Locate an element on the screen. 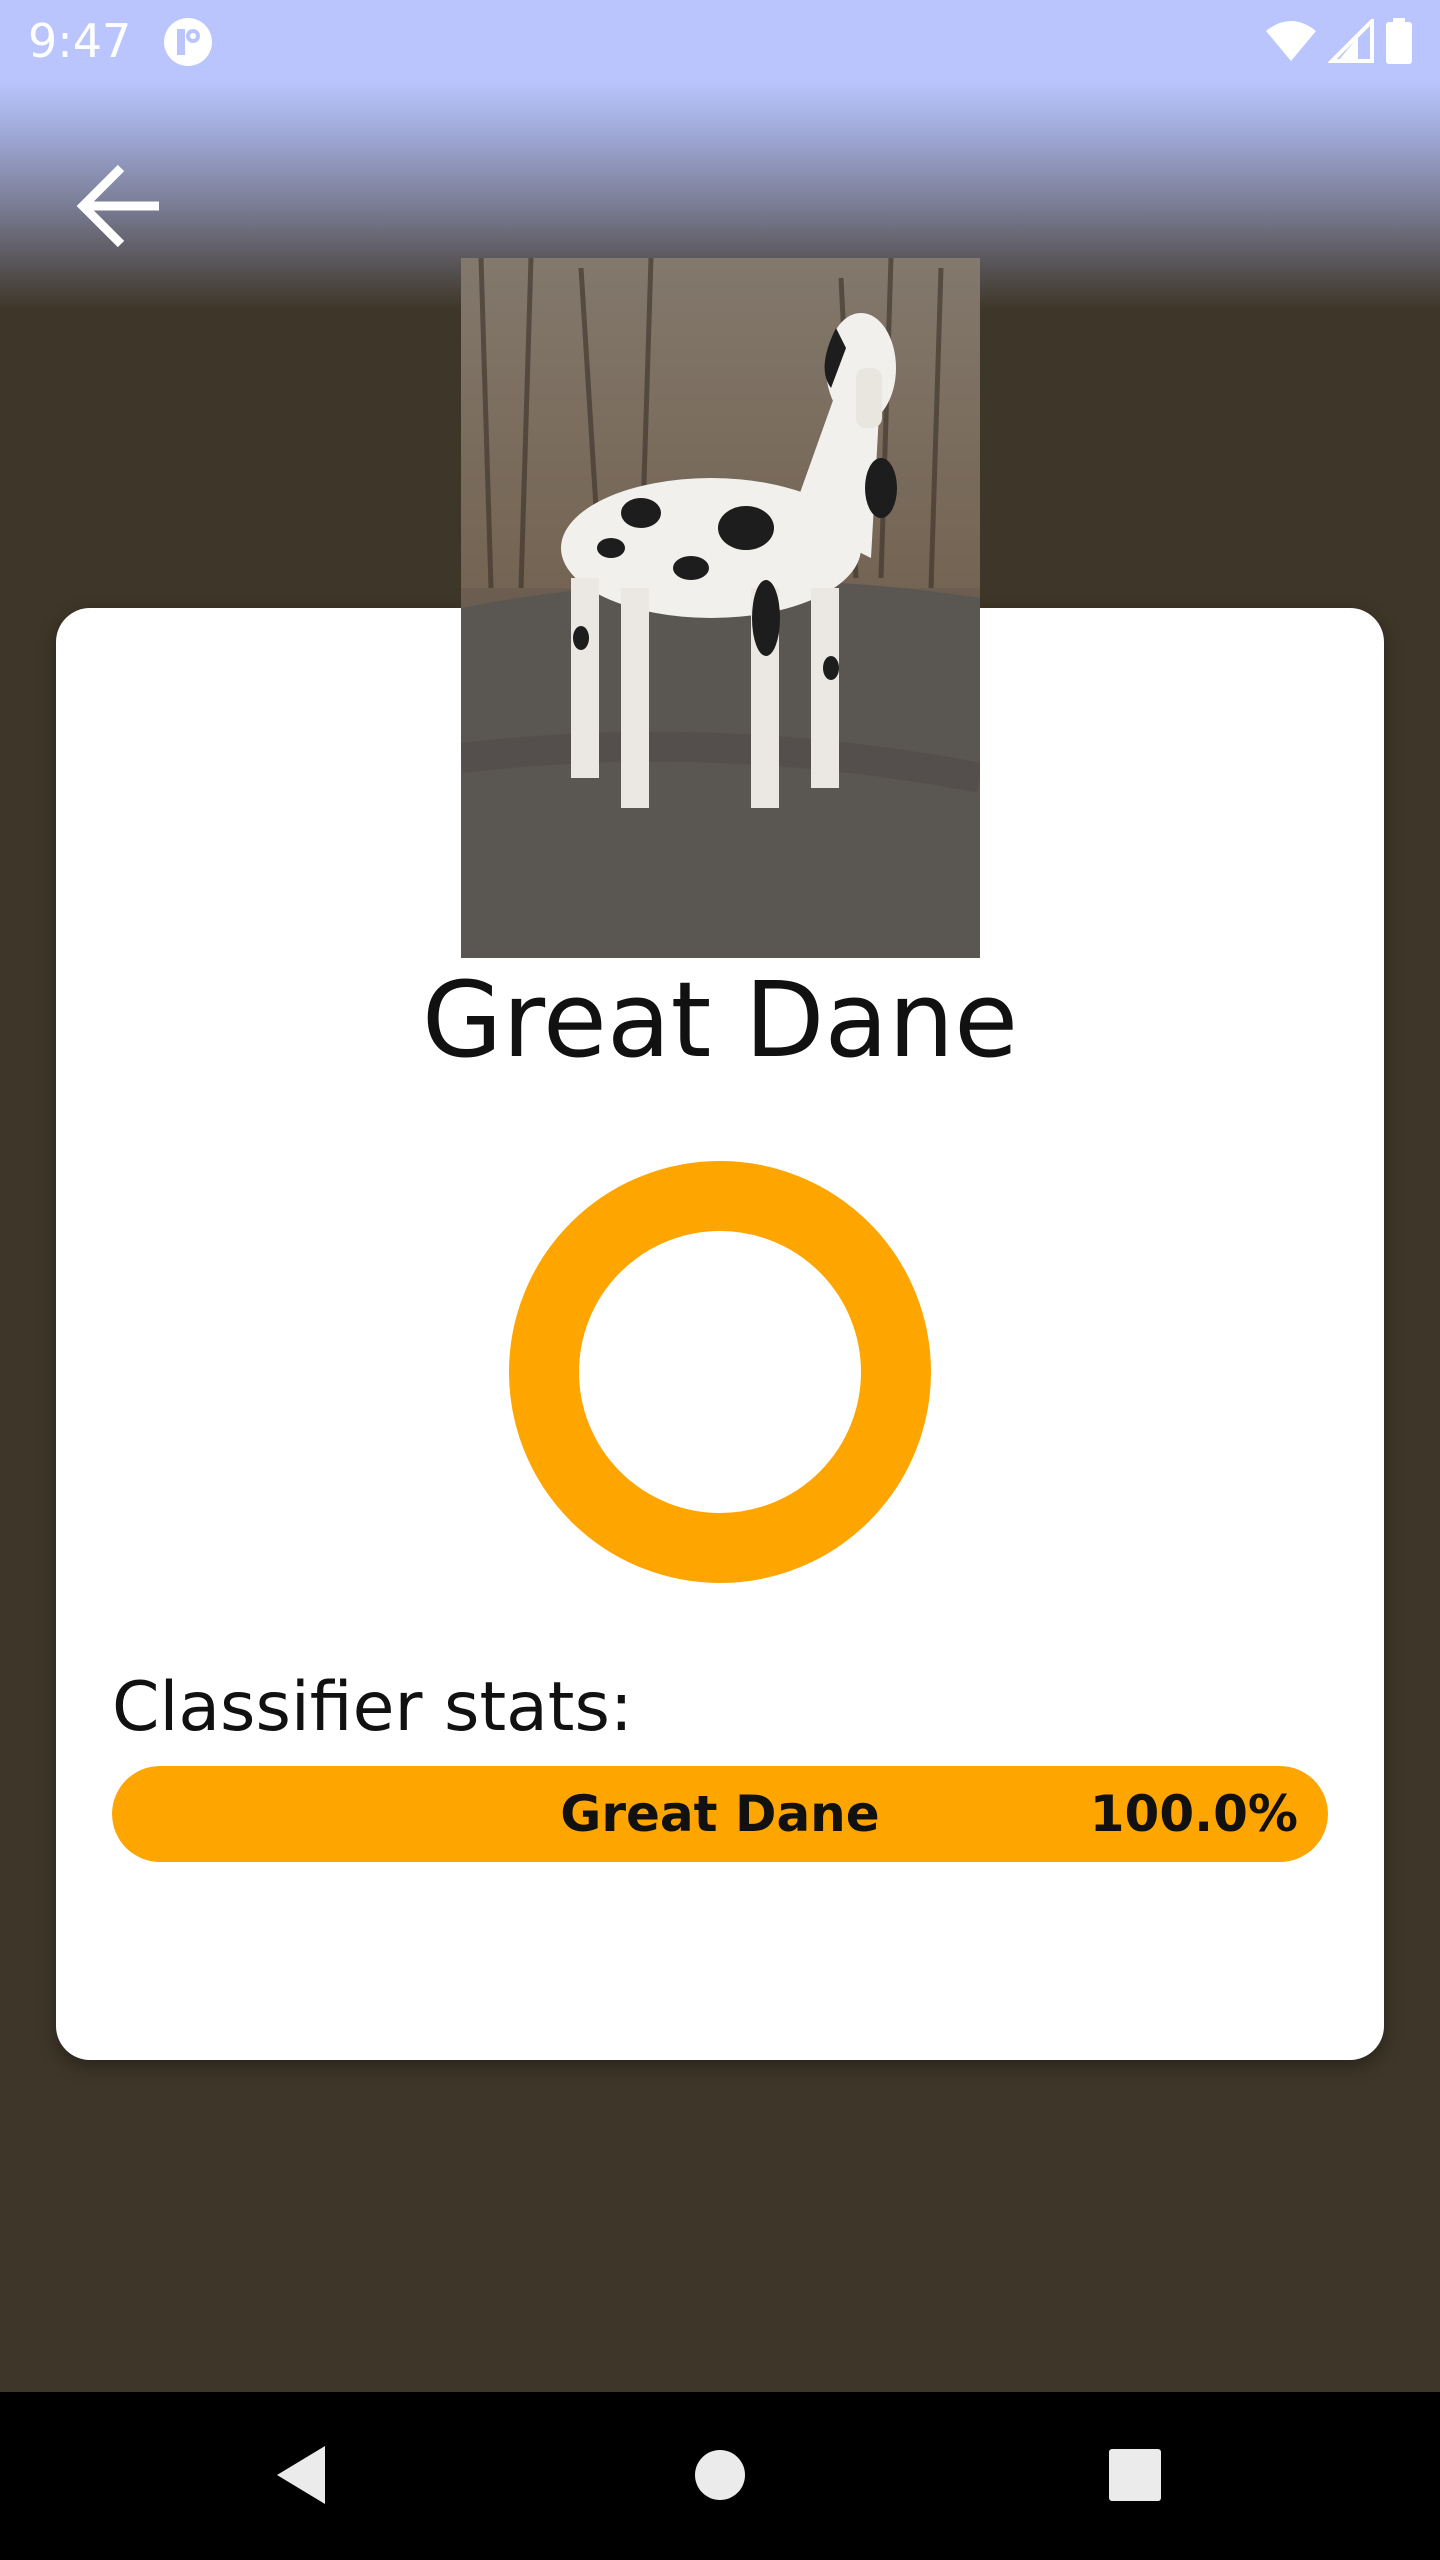 The height and width of the screenshot is (2560, 1440). wifi-icon is located at coordinates (1291, 43).